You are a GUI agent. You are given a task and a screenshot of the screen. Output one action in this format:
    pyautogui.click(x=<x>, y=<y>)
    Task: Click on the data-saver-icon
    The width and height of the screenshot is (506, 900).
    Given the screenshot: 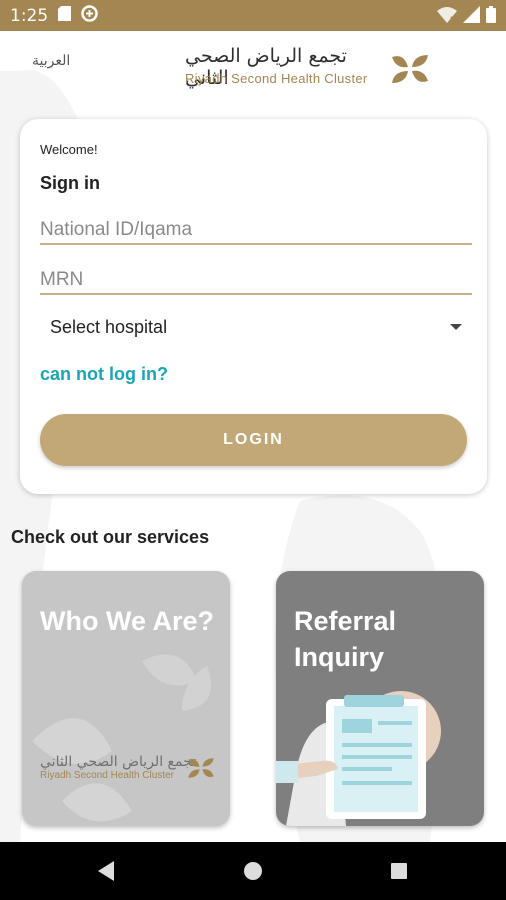 What is the action you would take?
    pyautogui.click(x=89, y=15)
    